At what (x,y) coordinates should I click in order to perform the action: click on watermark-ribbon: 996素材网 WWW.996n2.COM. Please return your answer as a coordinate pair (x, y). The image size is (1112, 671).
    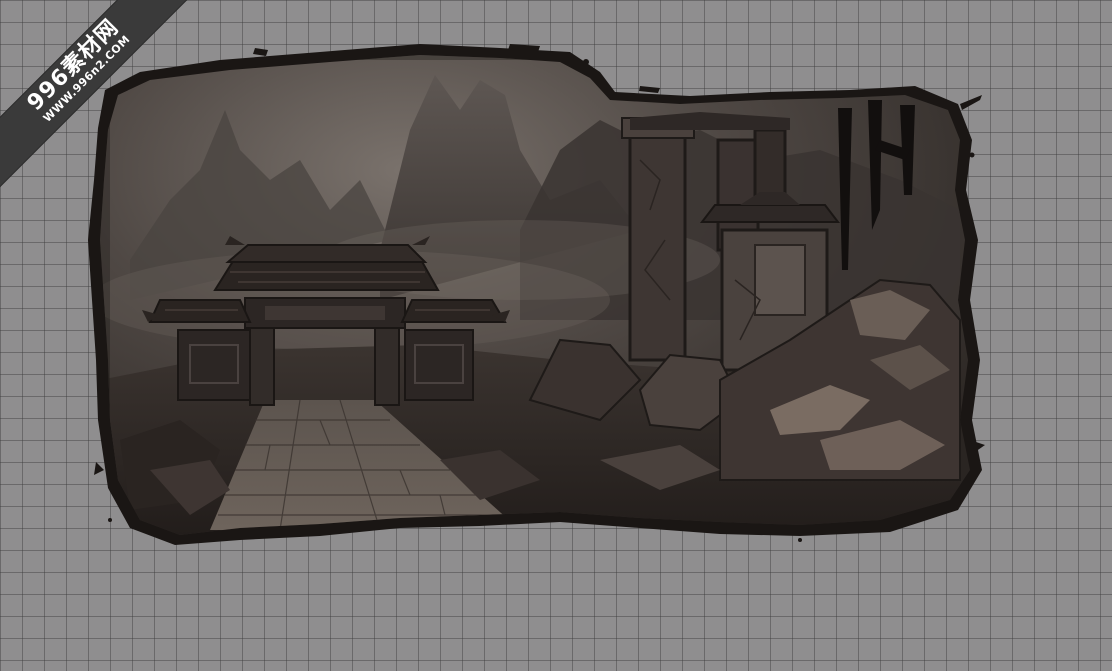
    Looking at the image, I should click on (100, 100).